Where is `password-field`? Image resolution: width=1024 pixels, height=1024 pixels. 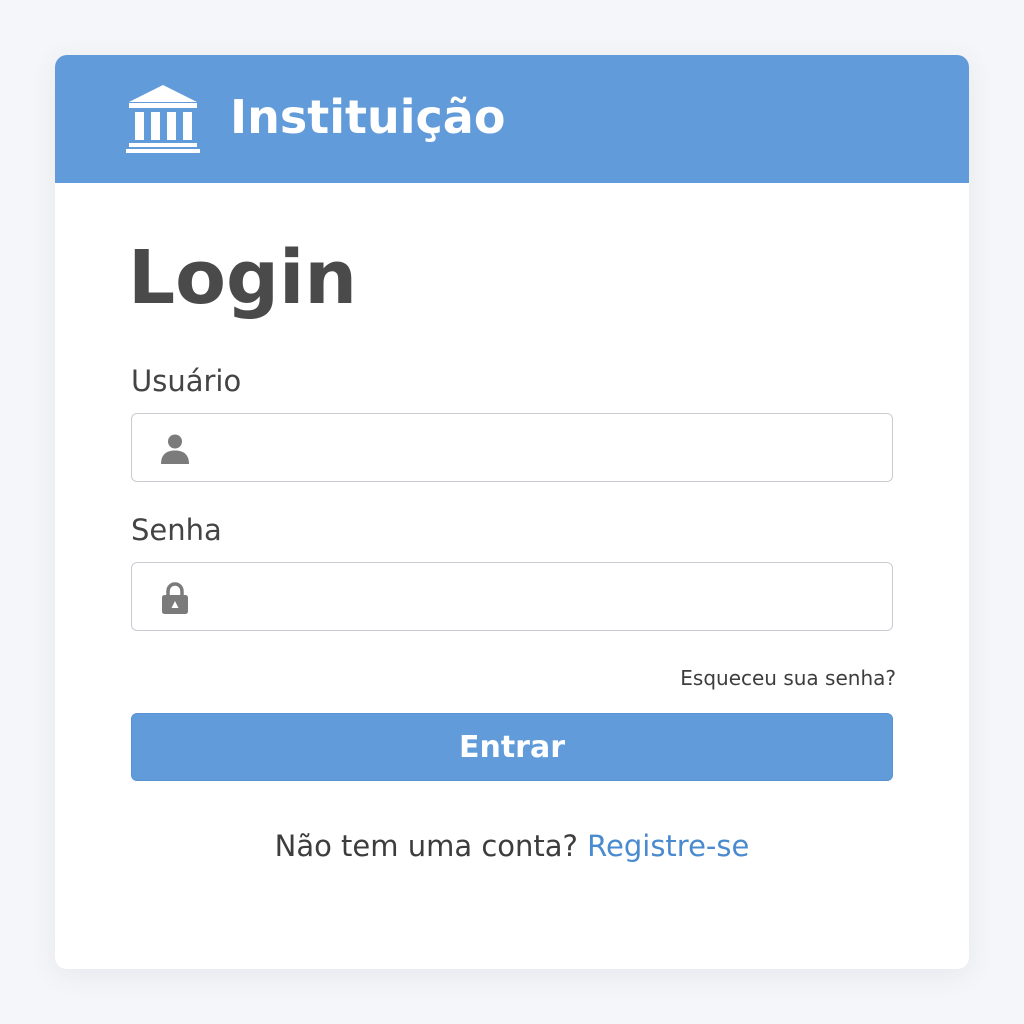
password-field is located at coordinates (512, 596).